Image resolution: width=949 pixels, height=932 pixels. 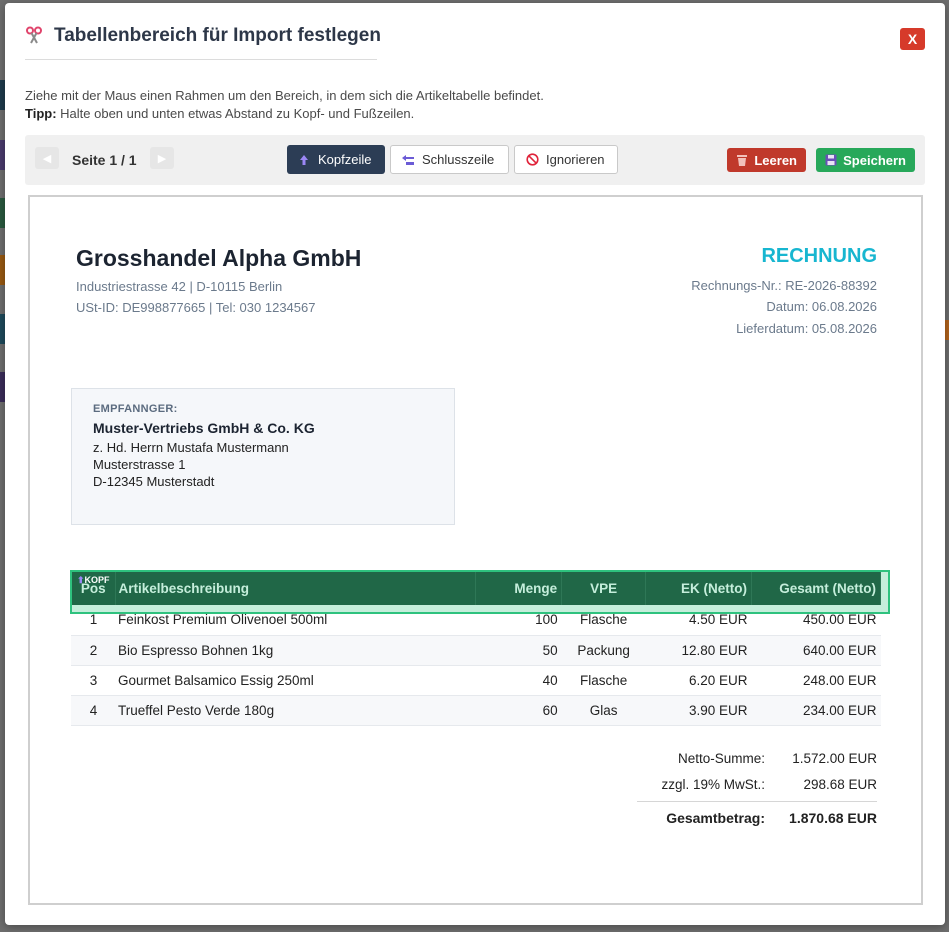 What do you see at coordinates (912, 39) in the screenshot?
I see `close-button: X` at bounding box center [912, 39].